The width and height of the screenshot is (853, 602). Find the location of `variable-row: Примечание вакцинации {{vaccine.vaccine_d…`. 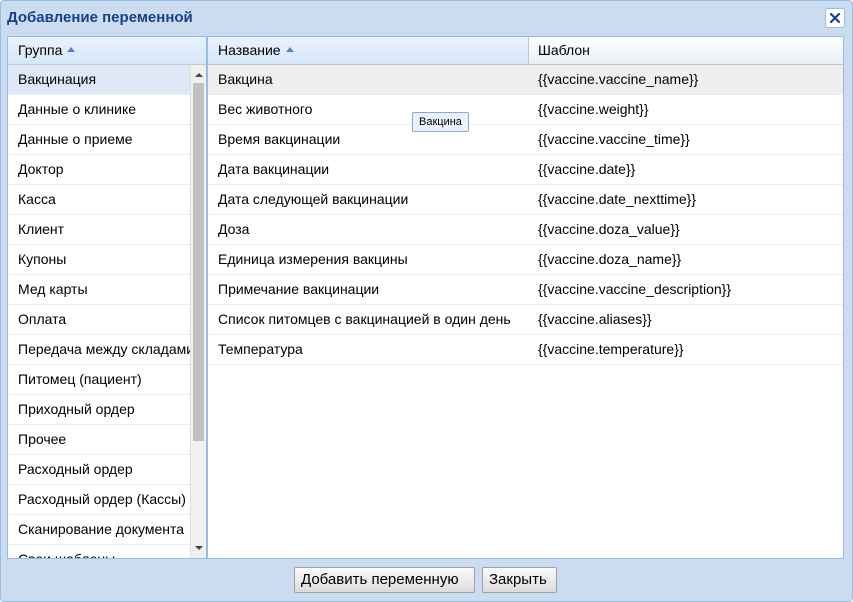

variable-row: Примечание вакцинации {{vaccine.vaccine_d… is located at coordinates (525, 290).